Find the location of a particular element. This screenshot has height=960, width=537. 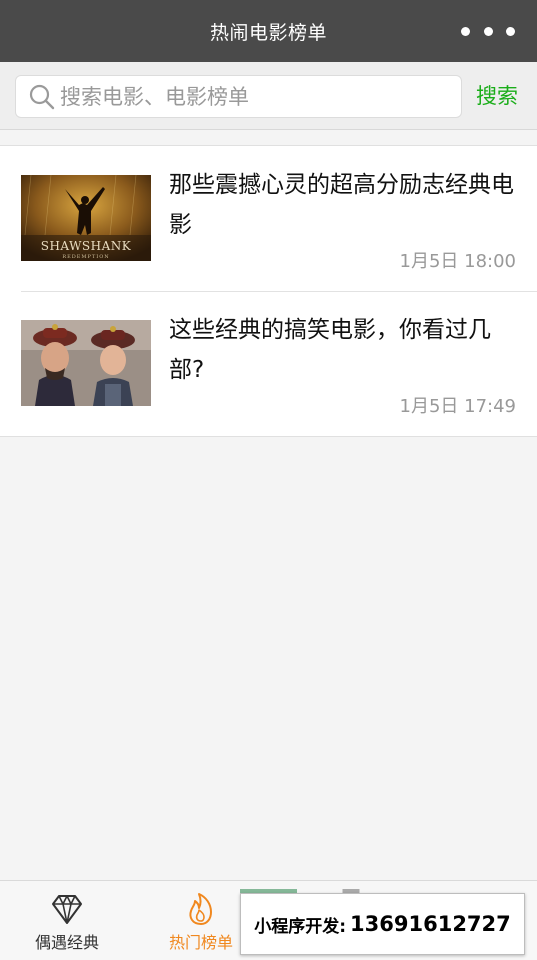

search-input is located at coordinates (250, 96).